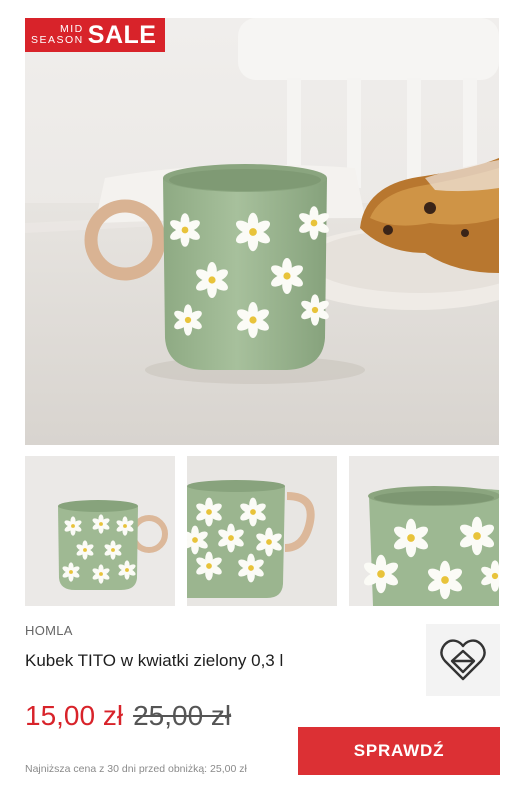 Image resolution: width=524 pixels, height=800 pixels. I want to click on sale-badge-small-text: MID SEASON, so click(57, 35).